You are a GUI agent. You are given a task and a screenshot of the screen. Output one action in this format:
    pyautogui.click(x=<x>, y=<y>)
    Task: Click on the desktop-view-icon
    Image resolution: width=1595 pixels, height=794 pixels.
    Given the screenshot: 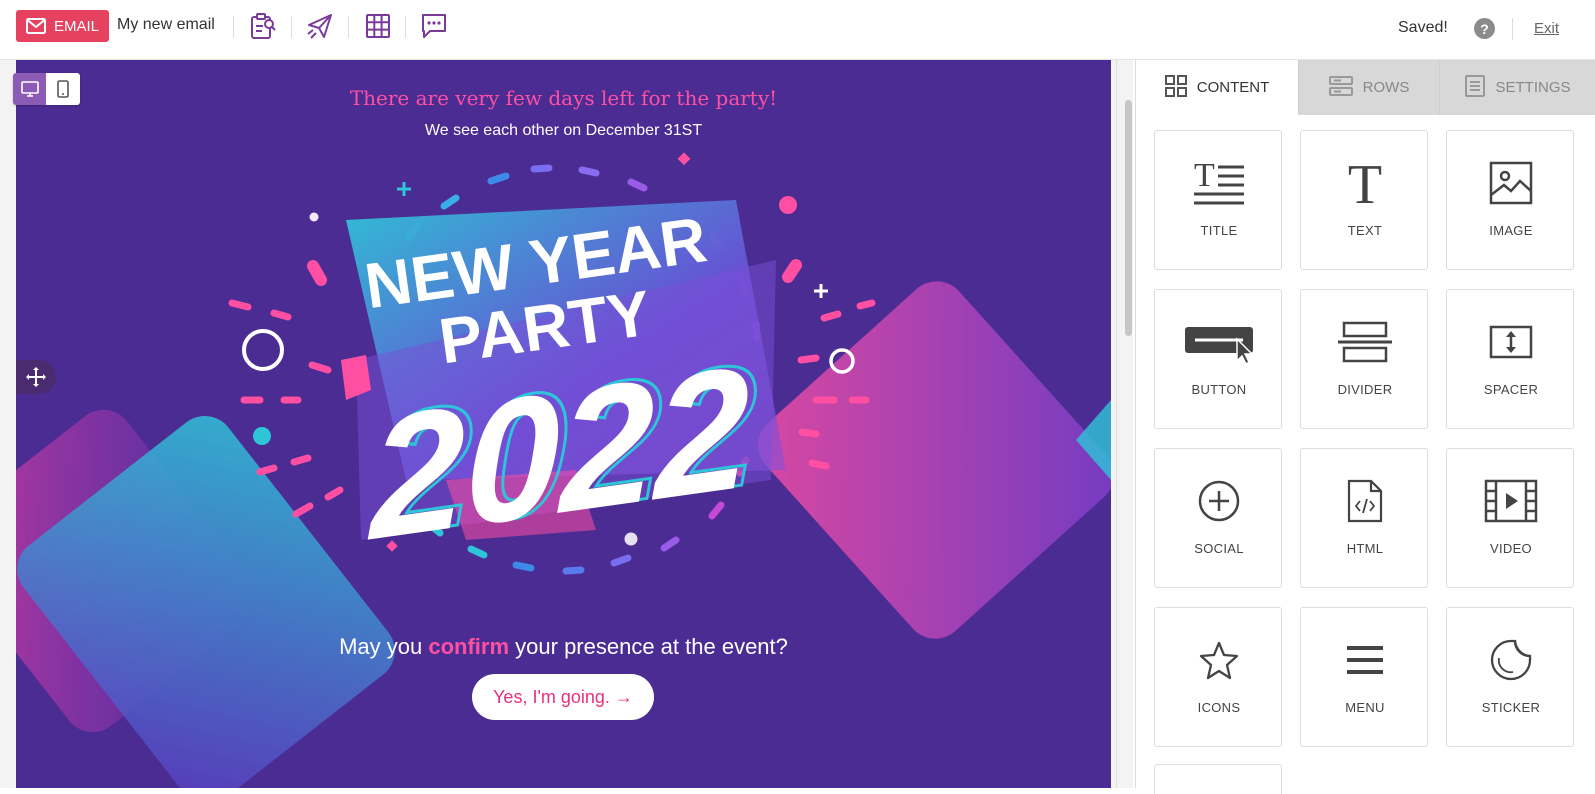 What is the action you would take?
    pyautogui.click(x=29, y=89)
    